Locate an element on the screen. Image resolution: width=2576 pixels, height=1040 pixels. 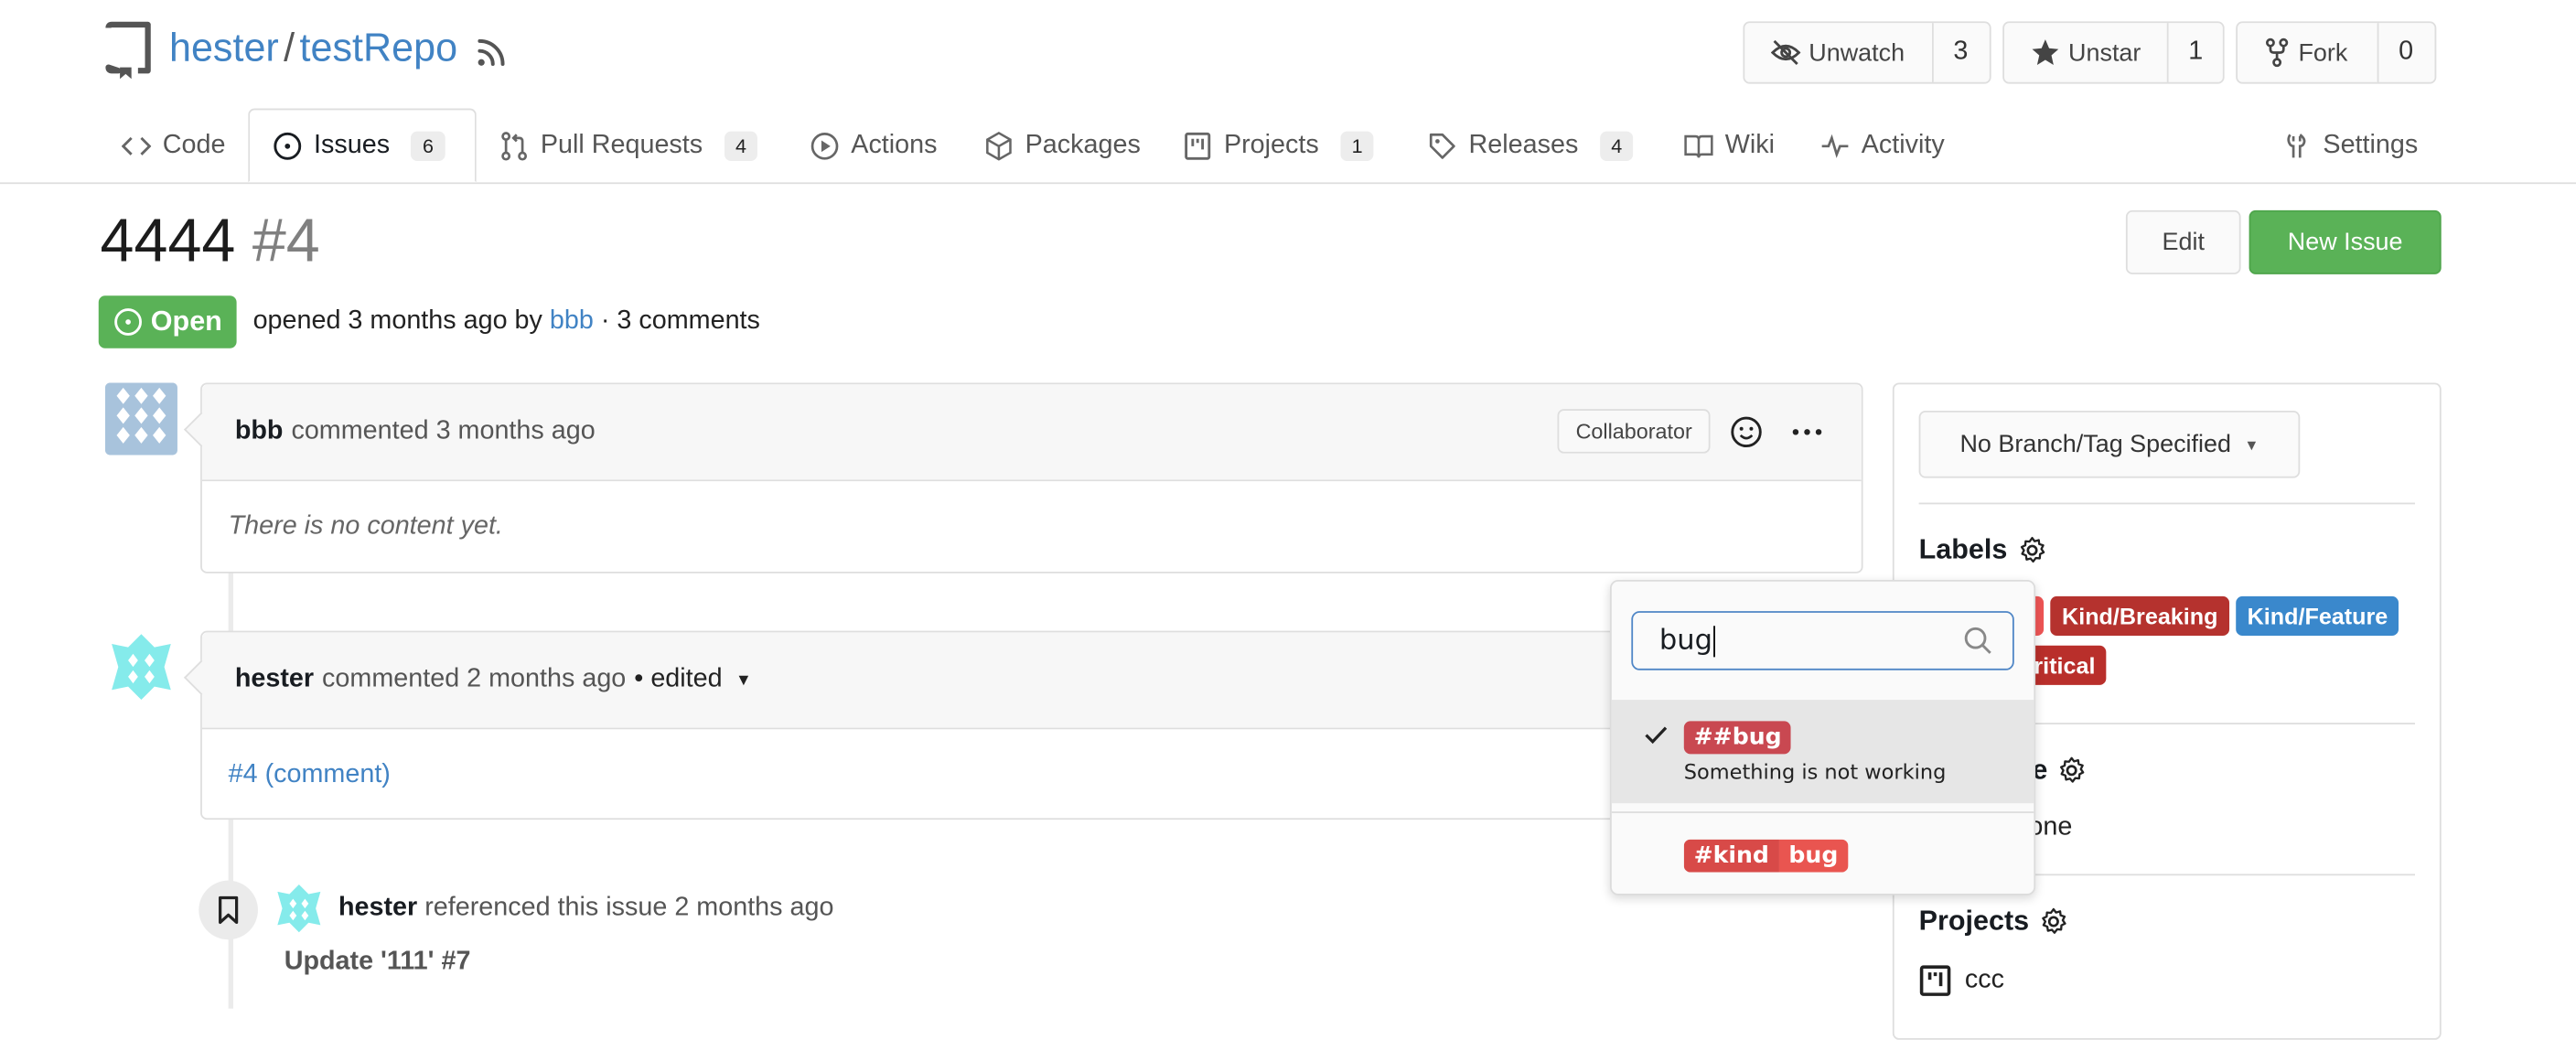
tab-packages: Packages is located at coordinates (1063, 146).